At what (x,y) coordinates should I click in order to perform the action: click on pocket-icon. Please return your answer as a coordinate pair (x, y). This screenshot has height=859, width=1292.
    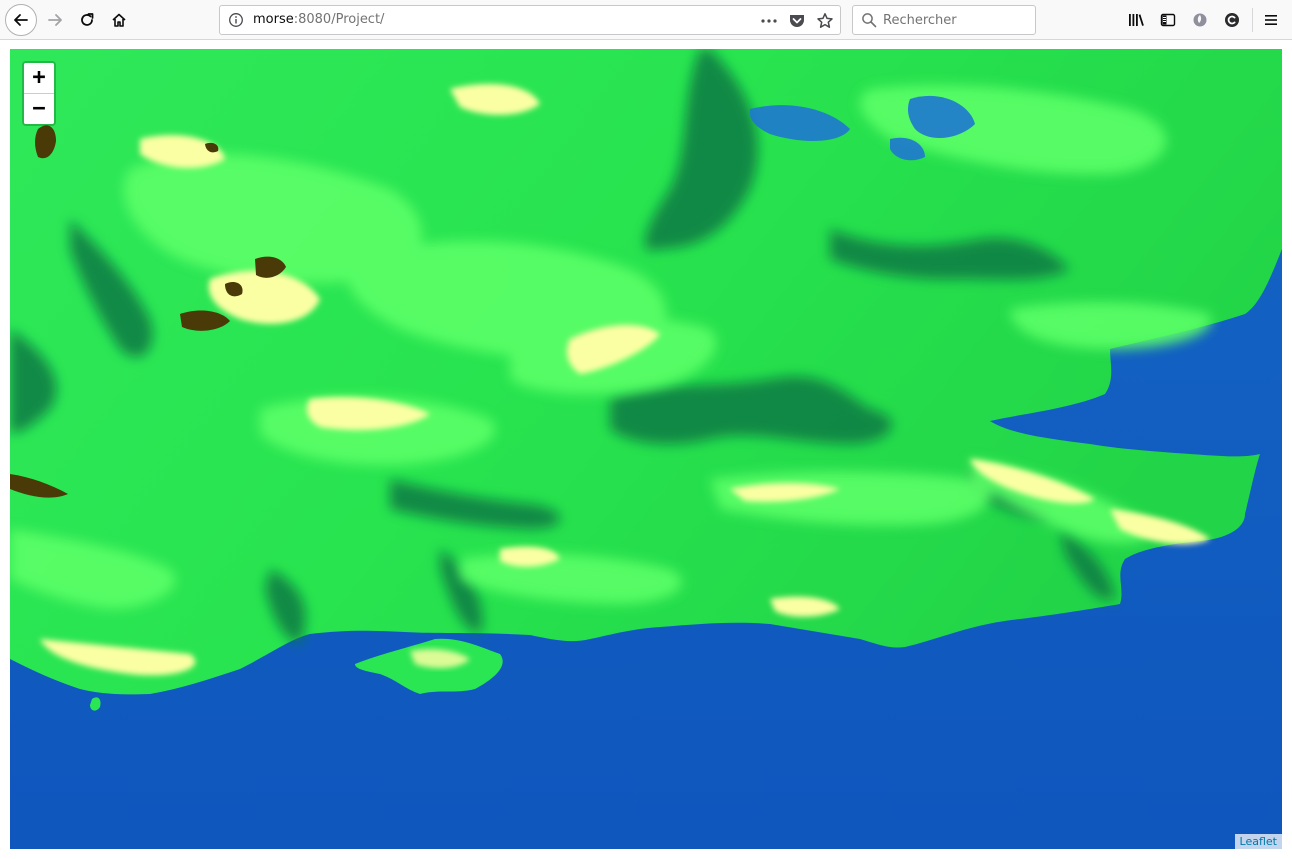
    Looking at the image, I should click on (797, 21).